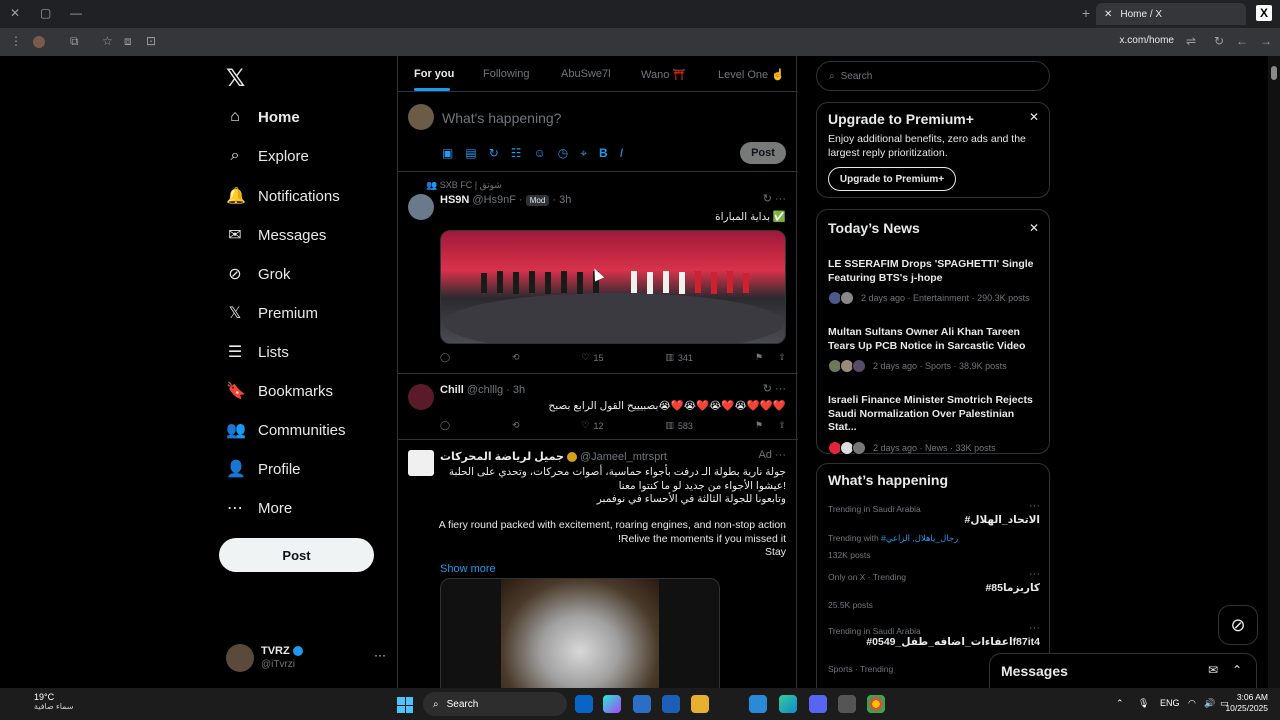 This screenshot has height=720, width=1280. What do you see at coordinates (494, 153) in the screenshot?
I see `grok-icon: ↻` at bounding box center [494, 153].